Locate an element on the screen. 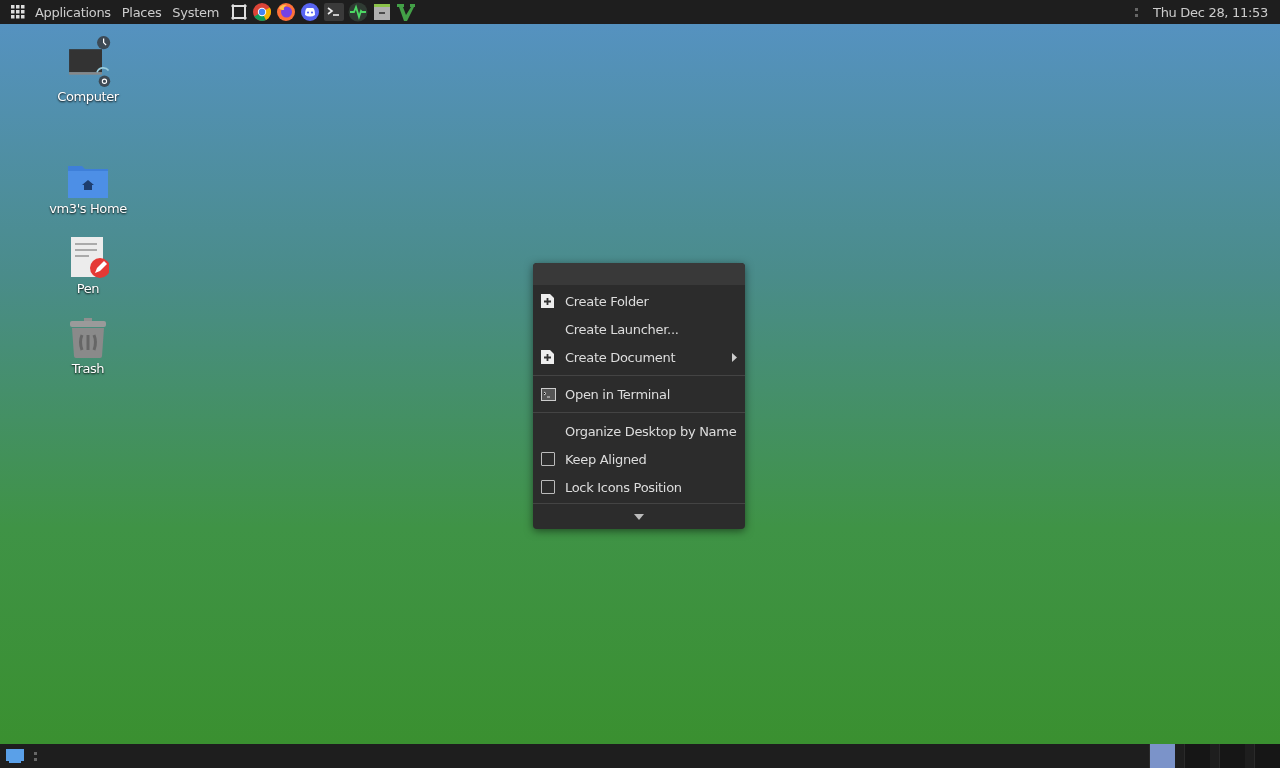 The image size is (1280, 768). panel-menu: System is located at coordinates (197, 12).